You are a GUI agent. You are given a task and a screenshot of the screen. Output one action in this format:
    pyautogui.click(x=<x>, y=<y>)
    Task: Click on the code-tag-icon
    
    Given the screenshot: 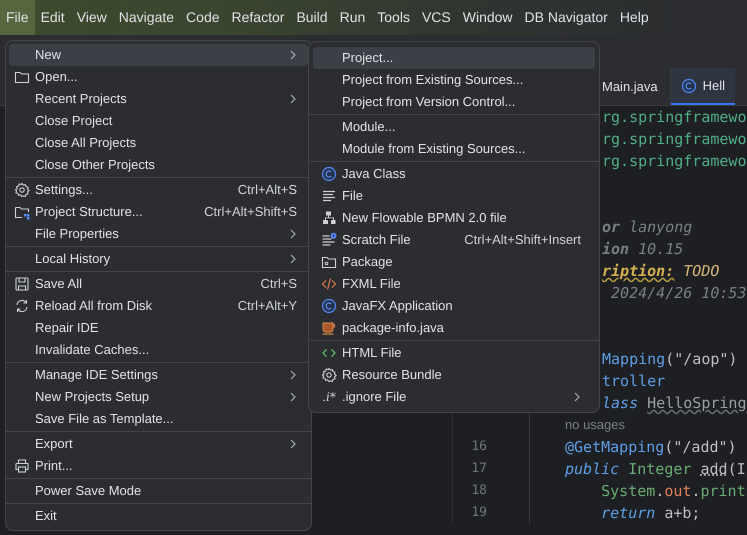 What is the action you would take?
    pyautogui.click(x=329, y=284)
    